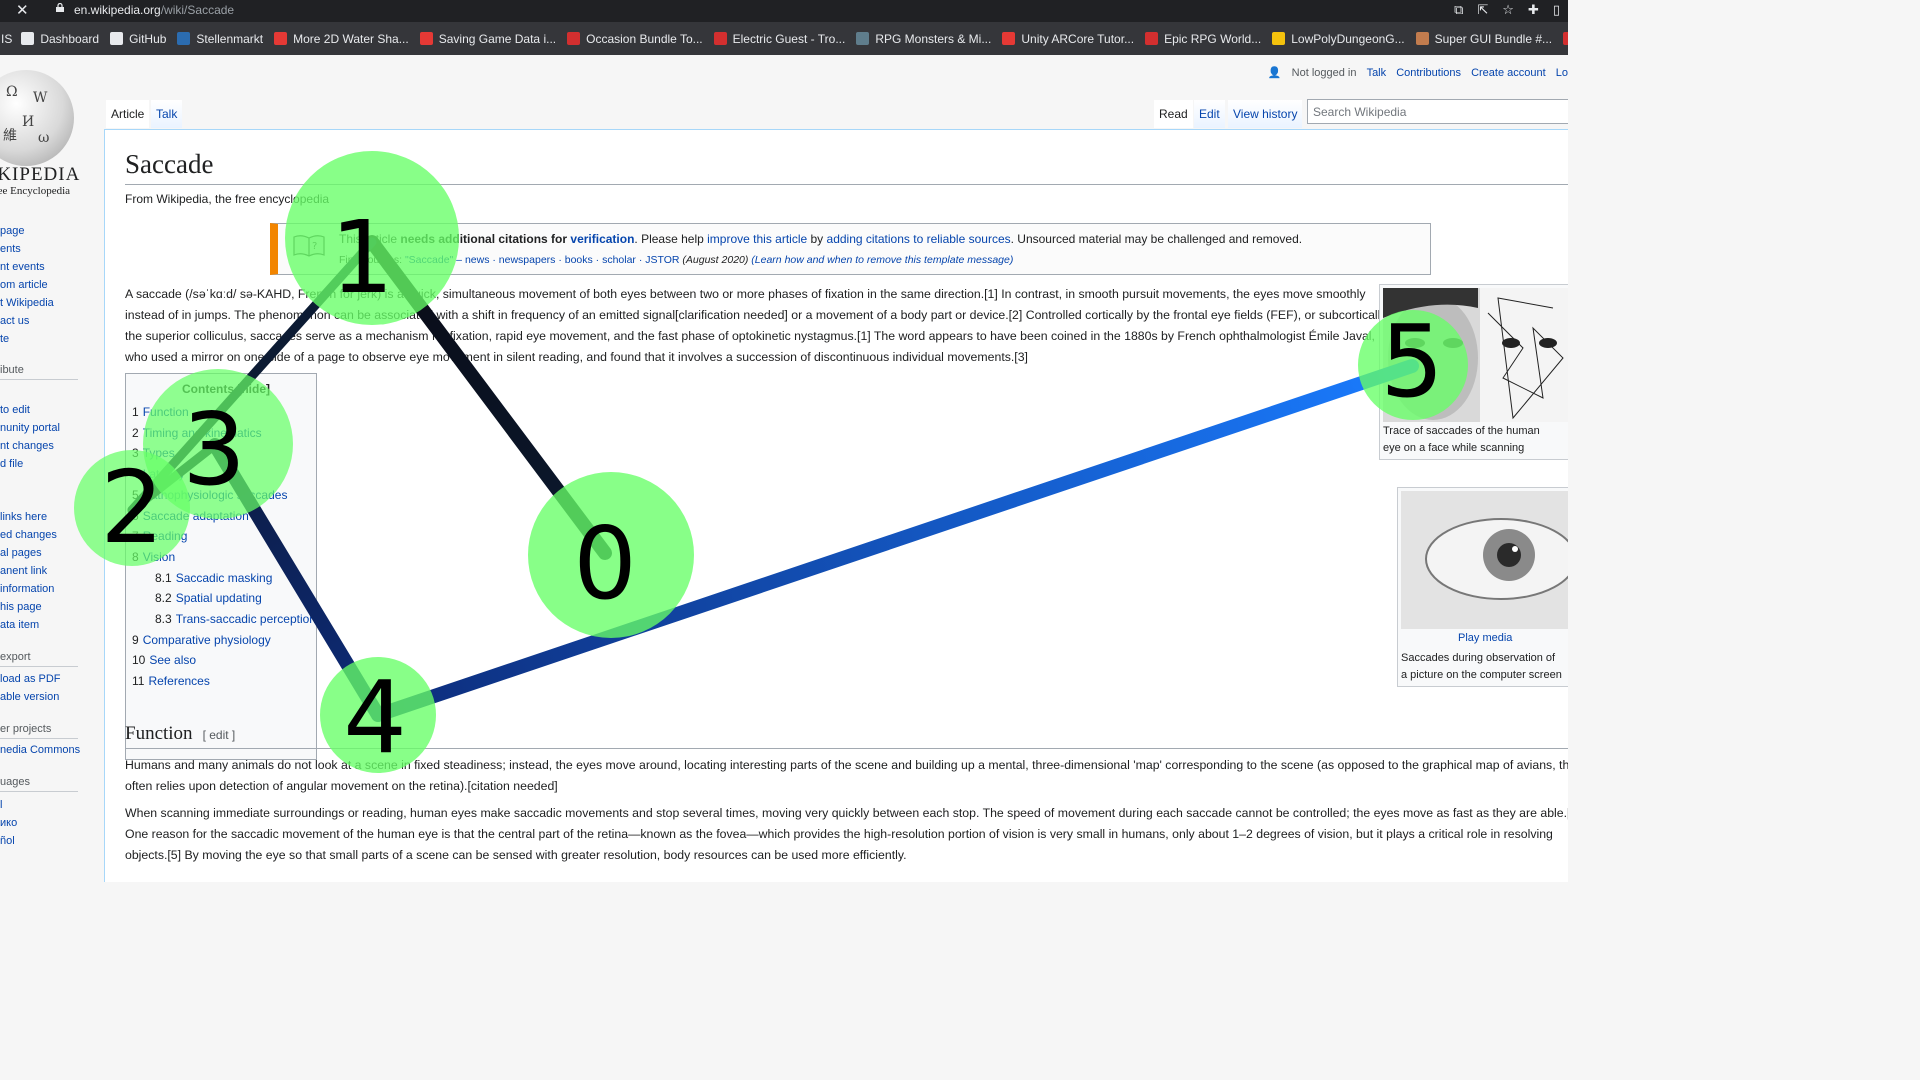 This screenshot has width=1920, height=1080. Describe the element at coordinates (128, 114) in the screenshot. I see `tab-article: Article` at that location.